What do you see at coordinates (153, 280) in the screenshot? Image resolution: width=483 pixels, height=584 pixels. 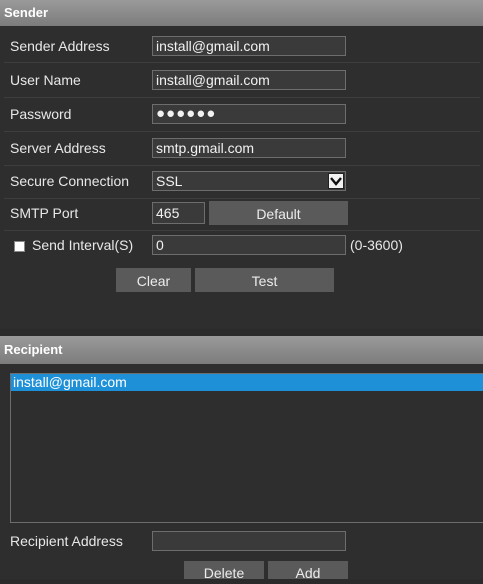 I see `clear-button: Clear` at bounding box center [153, 280].